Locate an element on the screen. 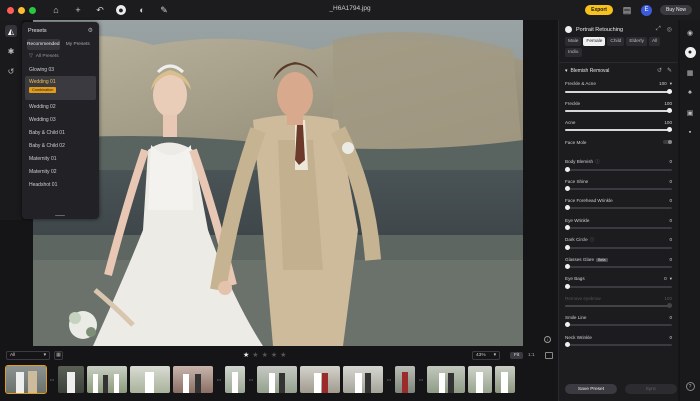 This screenshot has width=700, height=401. adjust-icon: ▦ is located at coordinates (690, 72).